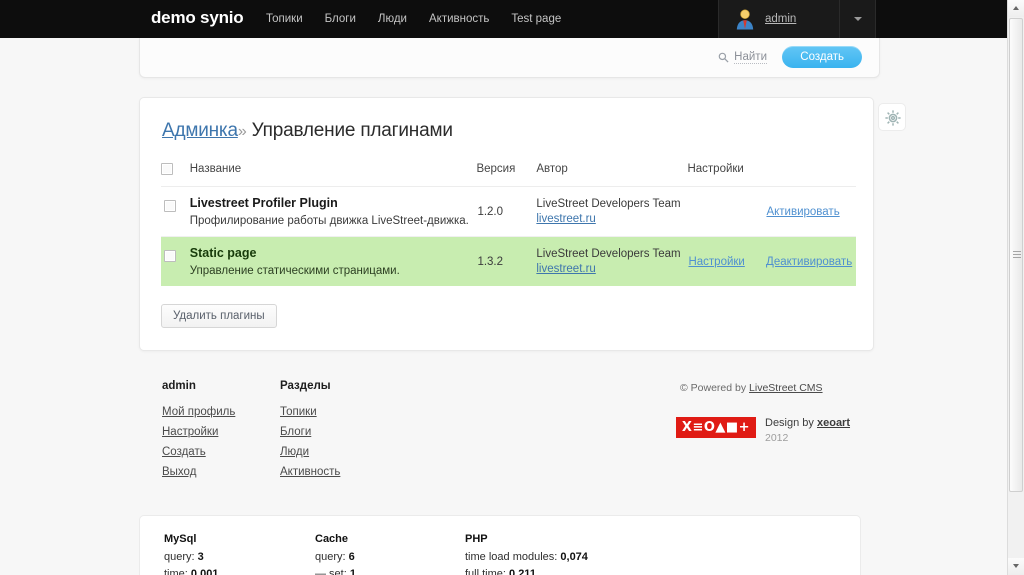  I want to click on page-title: Админка» Управление плагинами, so click(506, 120).